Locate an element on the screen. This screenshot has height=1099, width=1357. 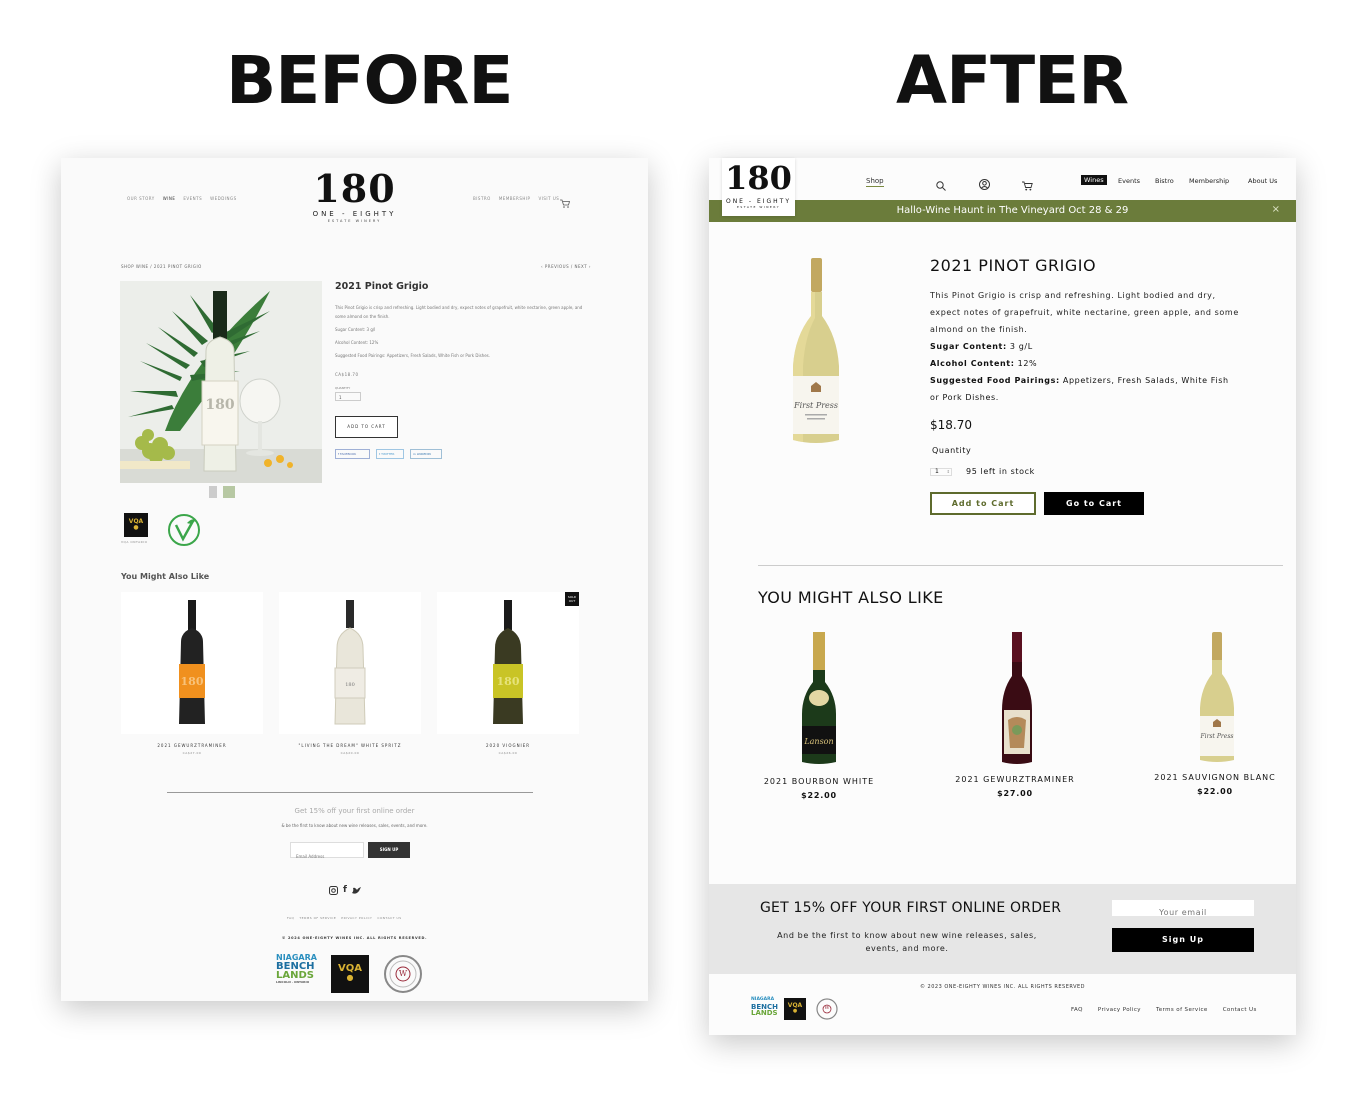
before-product-photo: 180 is located at coordinates (221, 382).